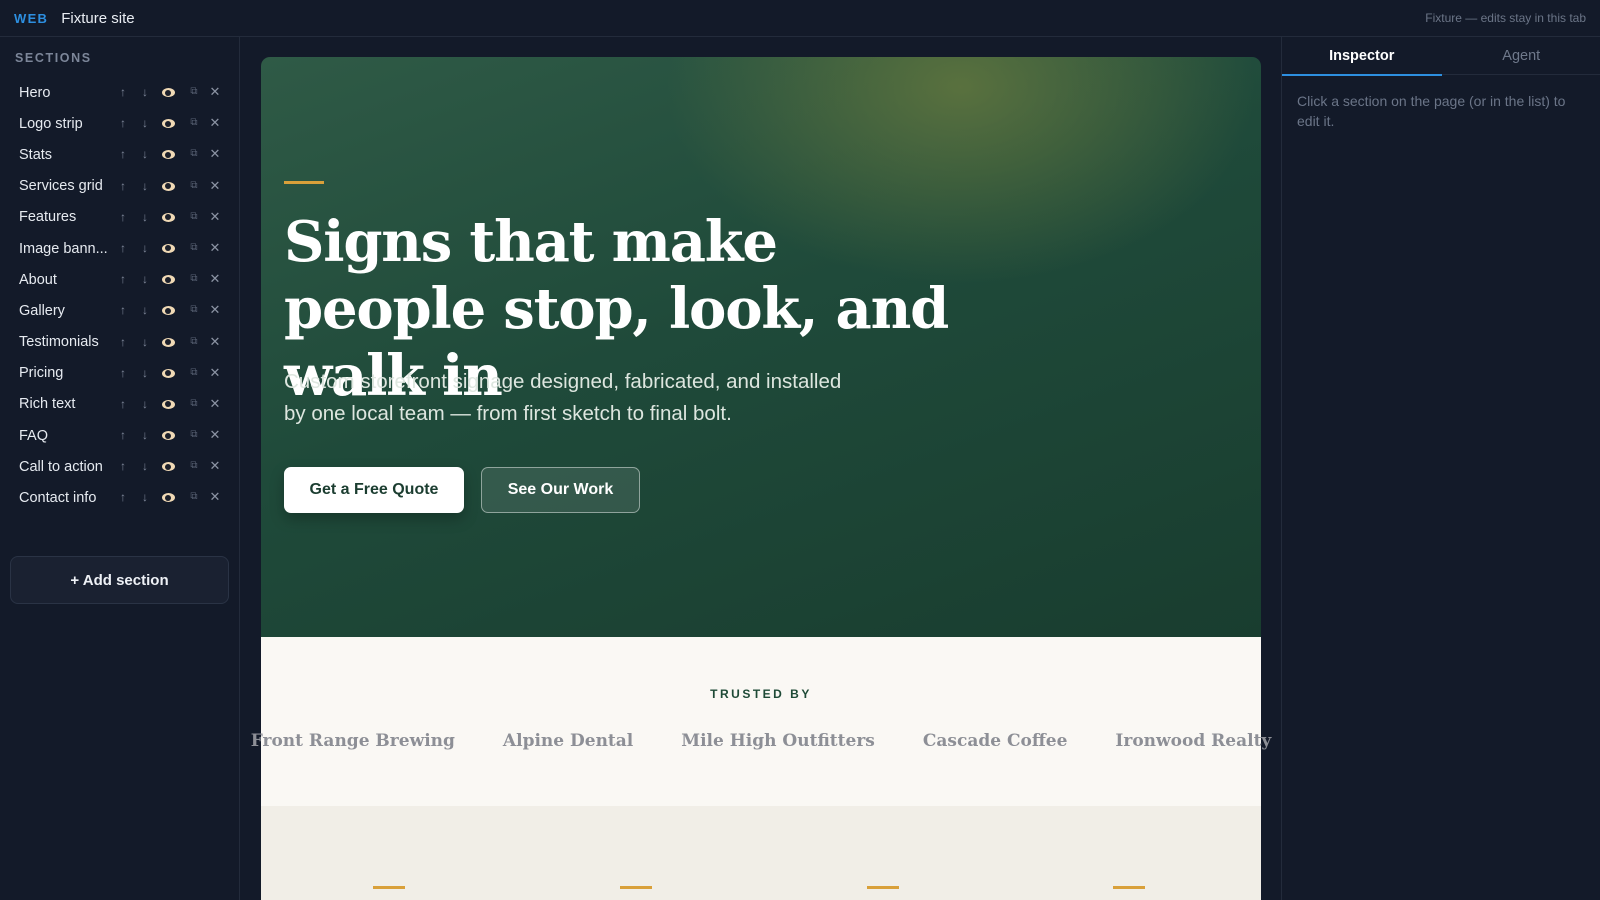  I want to click on hero-accent-line, so click(304, 182).